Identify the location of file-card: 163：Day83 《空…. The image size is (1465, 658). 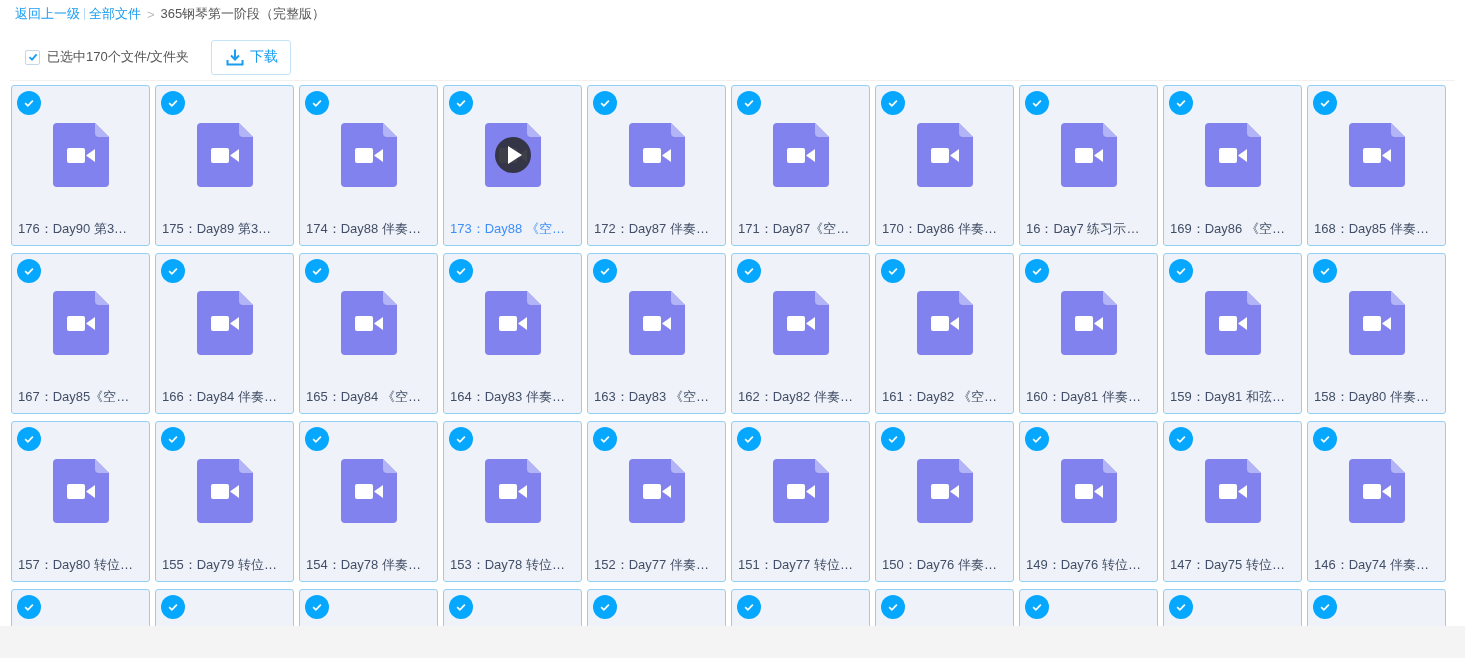
(656, 333).